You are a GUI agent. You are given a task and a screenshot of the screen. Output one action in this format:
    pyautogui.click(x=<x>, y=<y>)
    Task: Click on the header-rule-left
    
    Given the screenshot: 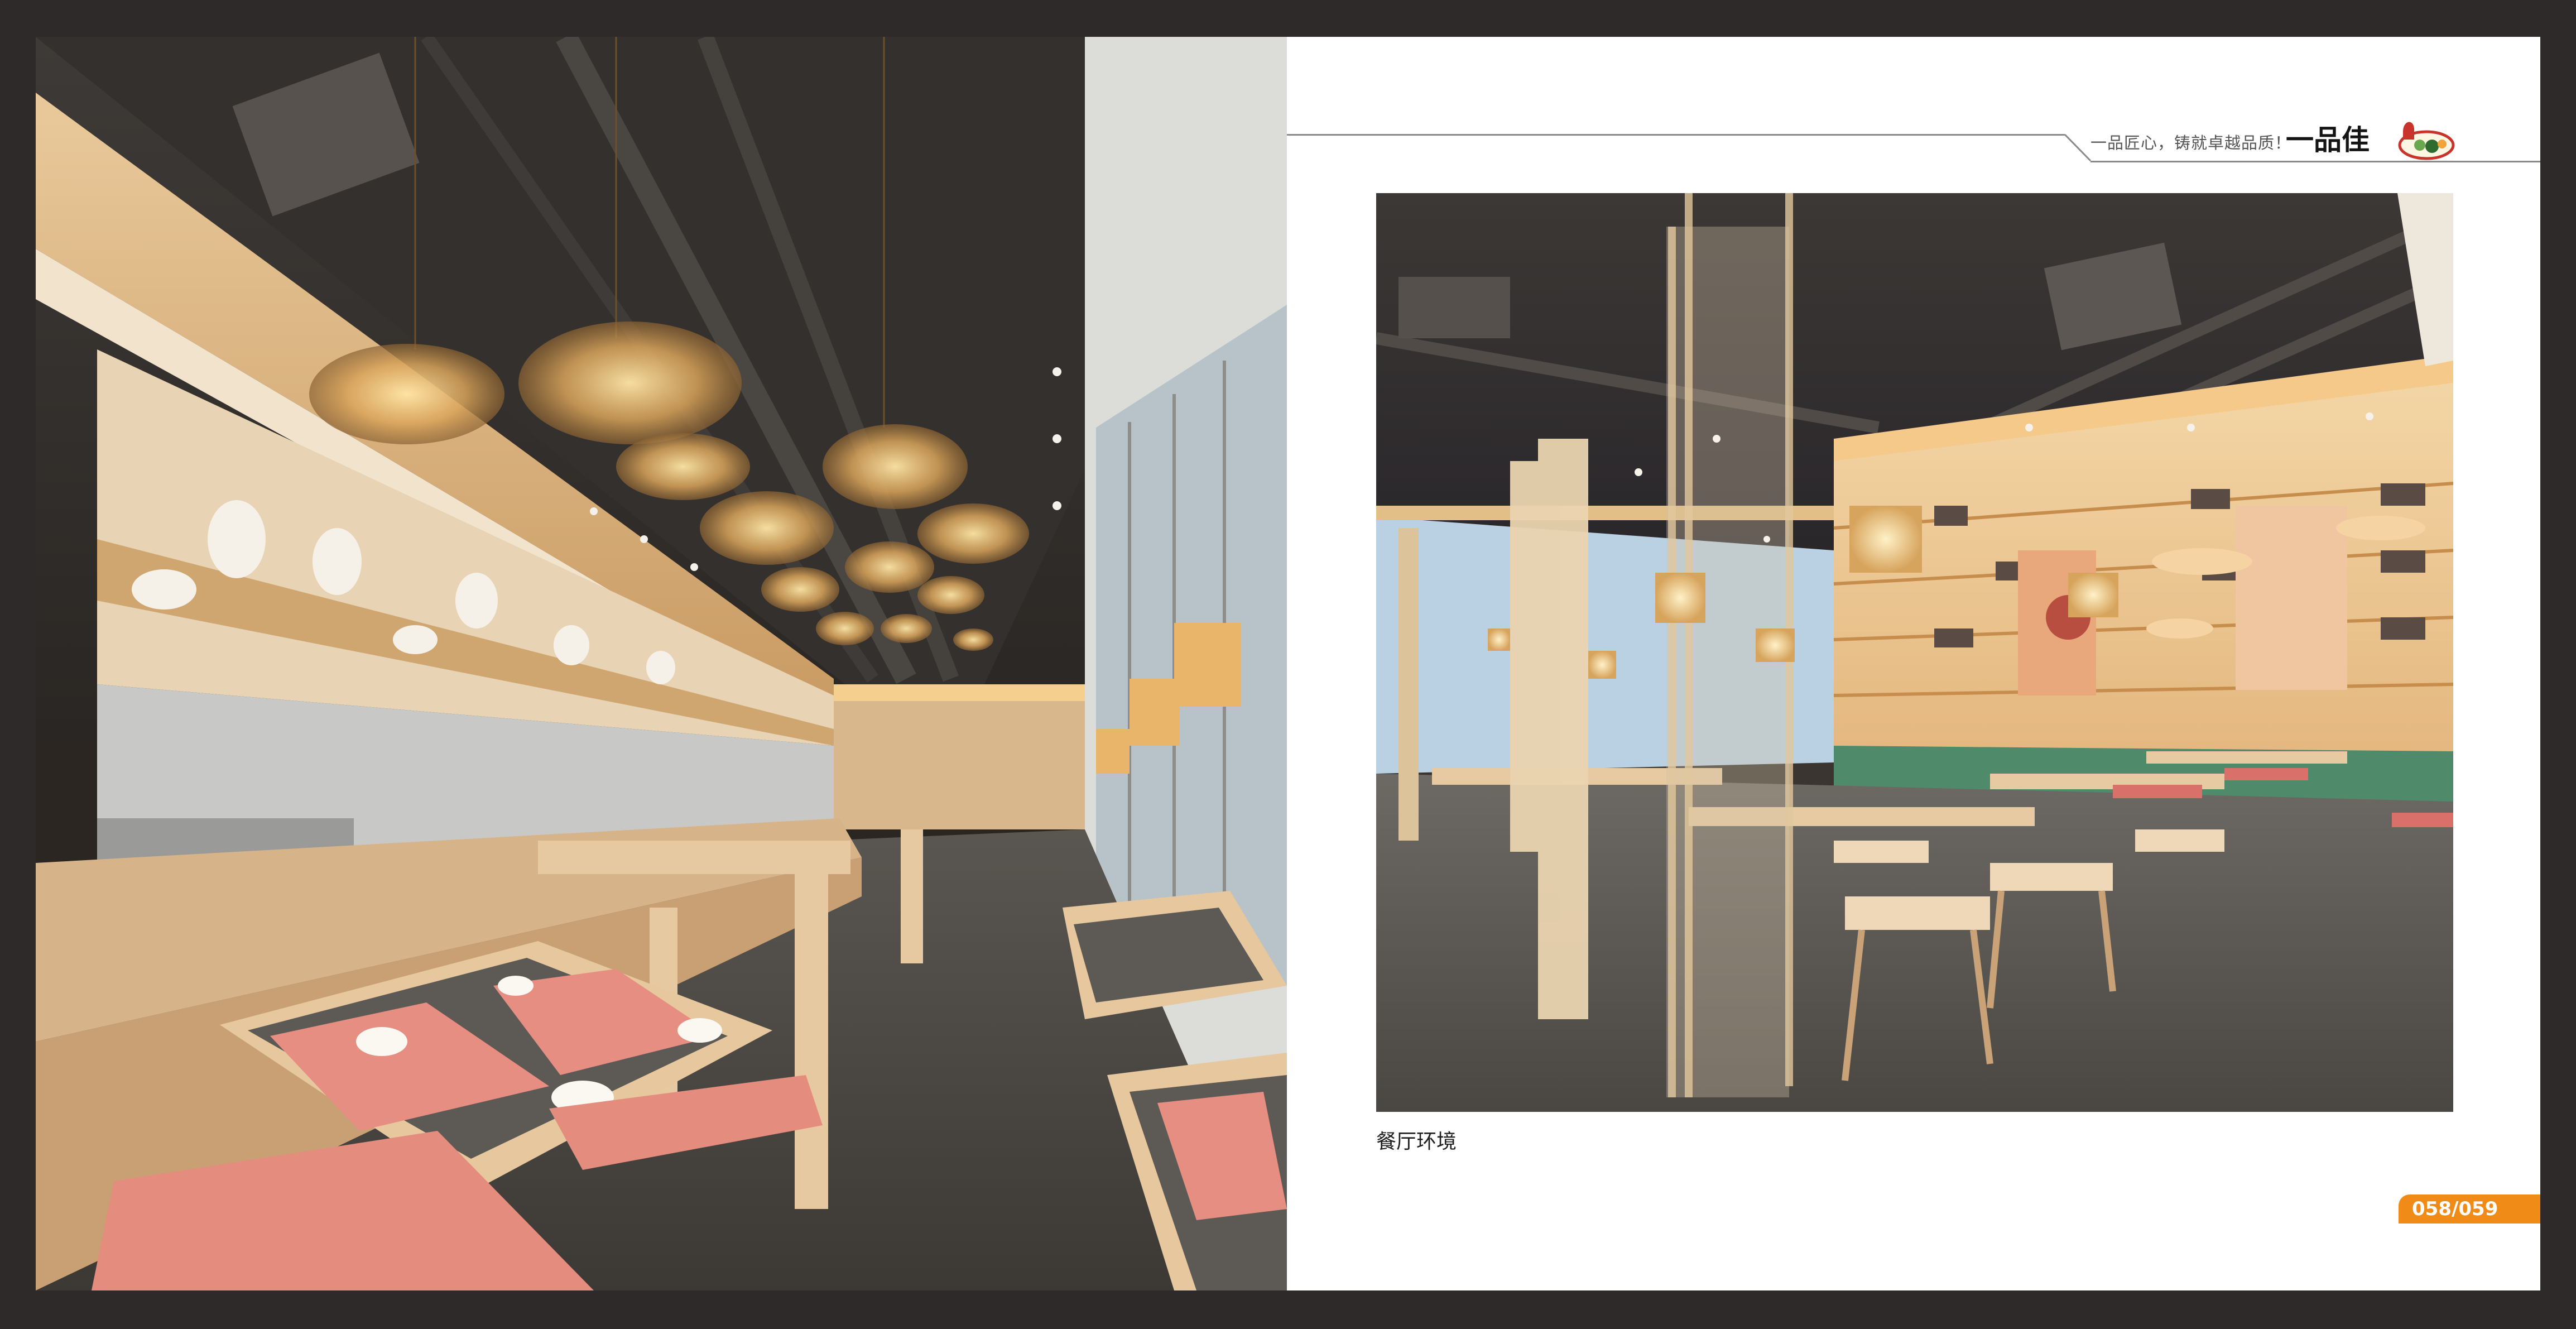 What is the action you would take?
    pyautogui.click(x=1676, y=135)
    